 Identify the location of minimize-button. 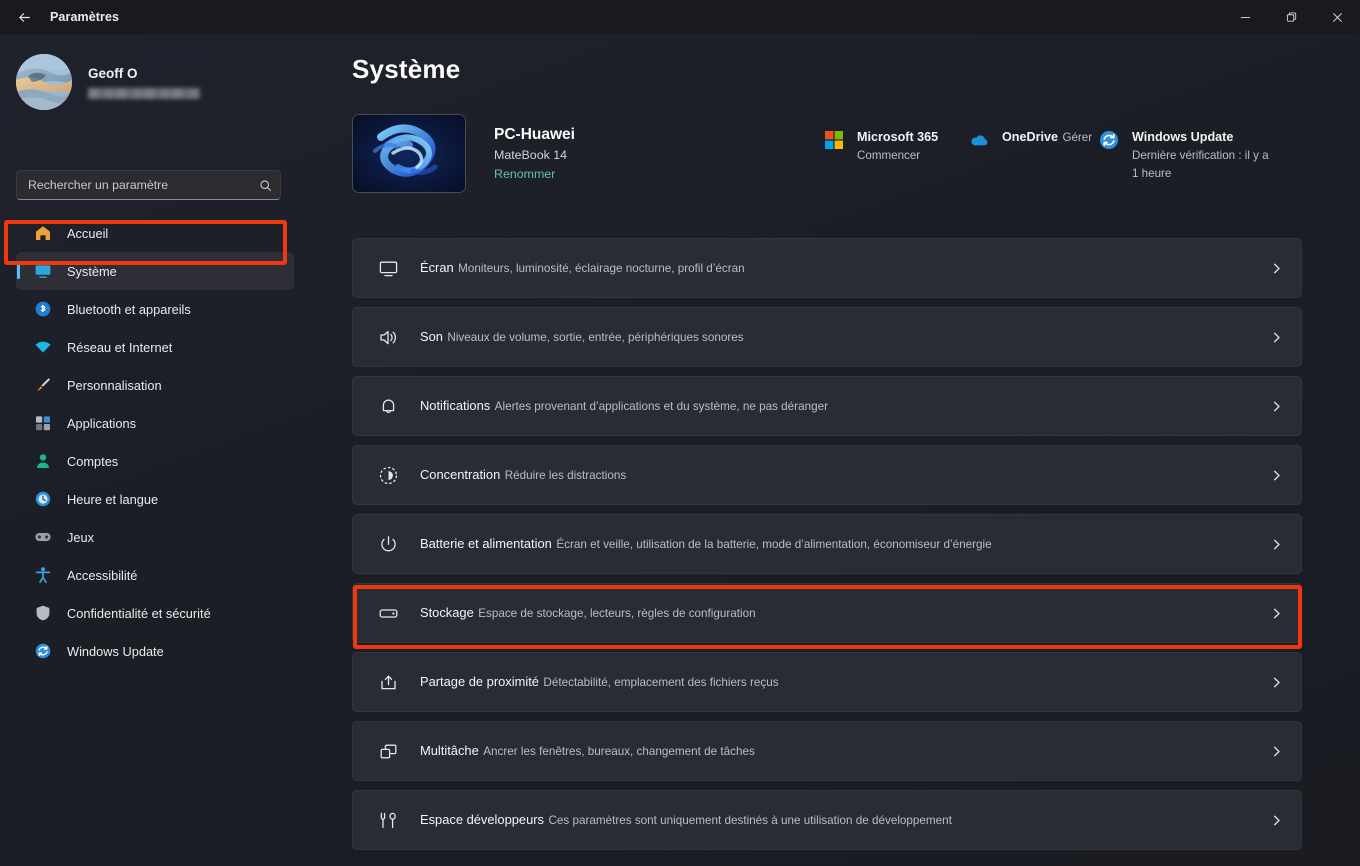
(1245, 17).